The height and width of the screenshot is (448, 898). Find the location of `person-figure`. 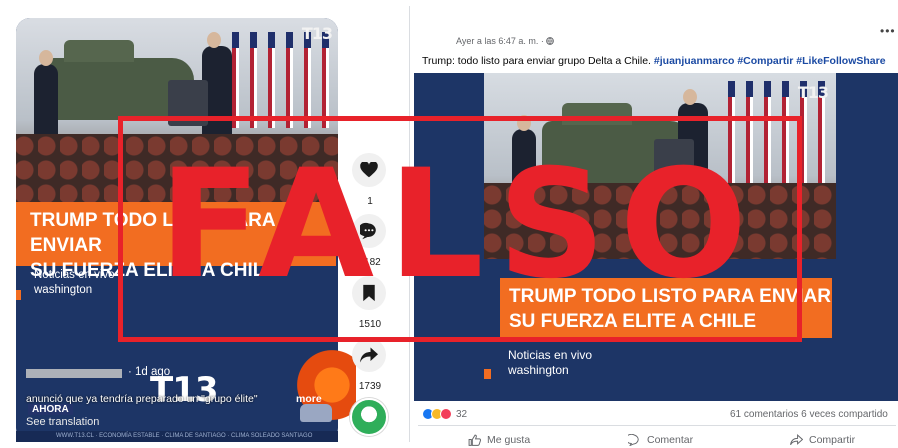

person-figure is located at coordinates (46, 96).